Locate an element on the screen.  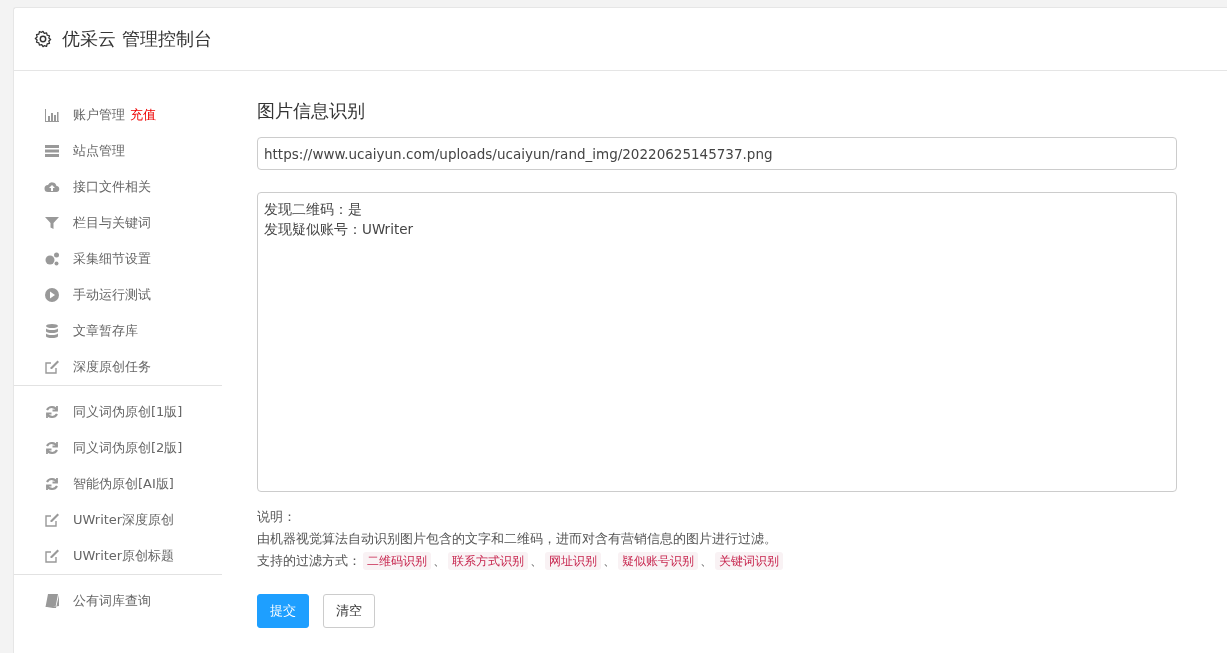
sidebar-item: 采集细节设置 is located at coordinates (112, 259).